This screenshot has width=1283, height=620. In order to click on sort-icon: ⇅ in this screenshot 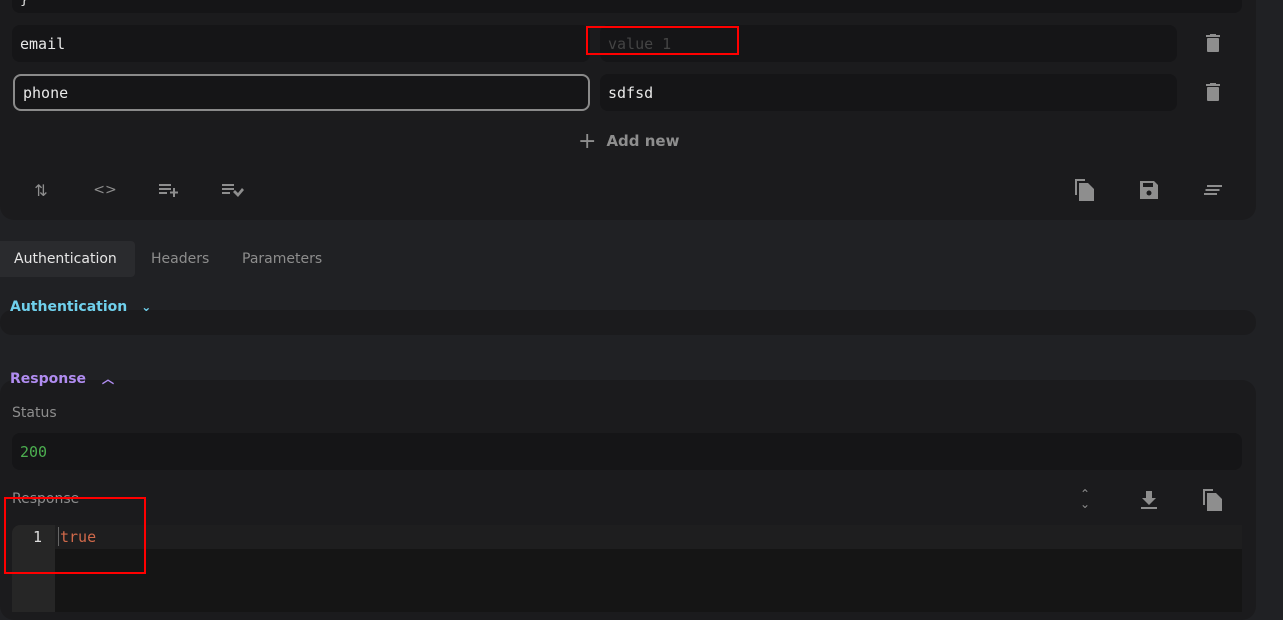, I will do `click(41, 190)`.